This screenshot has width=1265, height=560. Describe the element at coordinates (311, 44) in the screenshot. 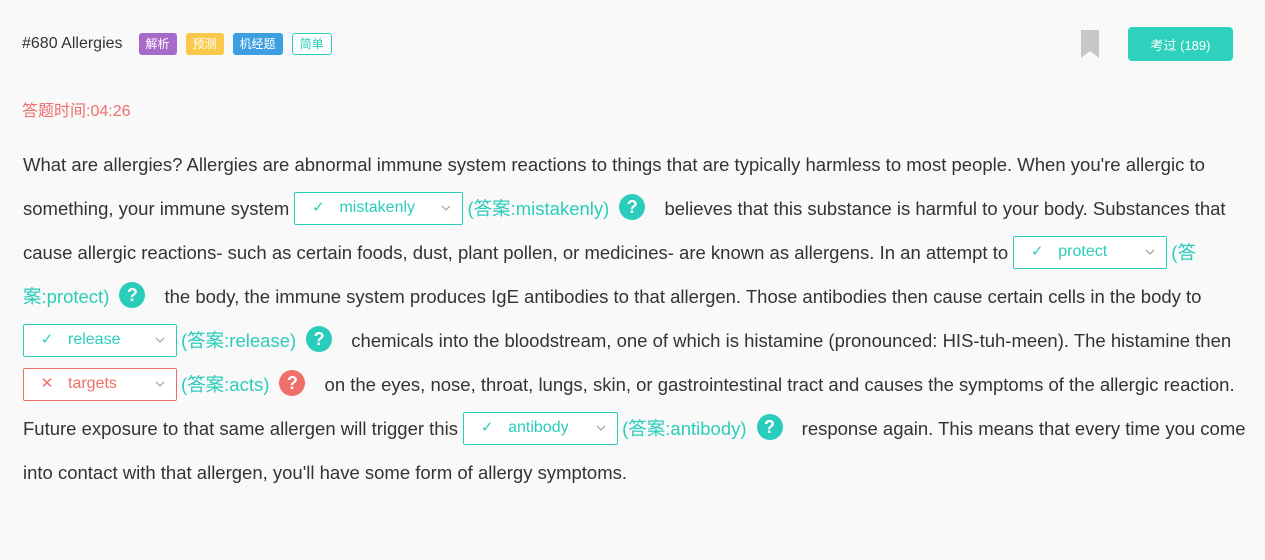

I see `tag-difficulty: 简单` at that location.